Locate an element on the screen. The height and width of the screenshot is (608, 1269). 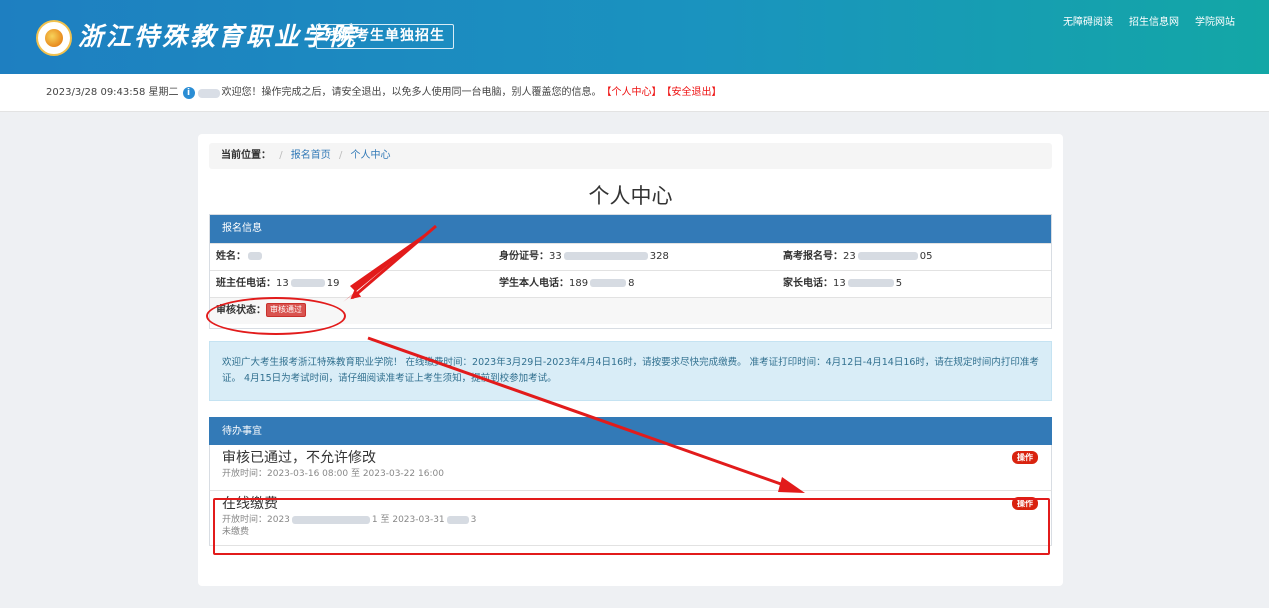
id-label: 身份证号： is located at coordinates (524, 256).